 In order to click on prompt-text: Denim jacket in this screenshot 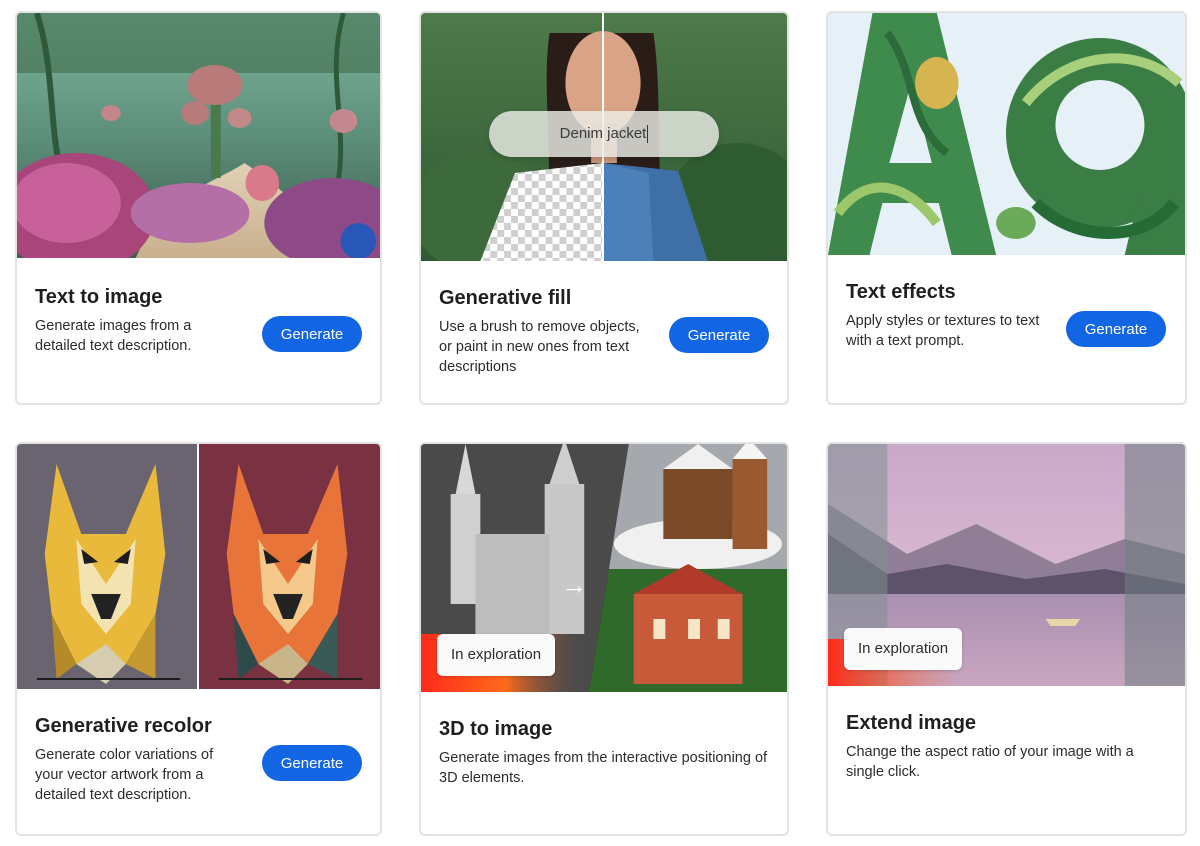, I will do `click(603, 133)`.